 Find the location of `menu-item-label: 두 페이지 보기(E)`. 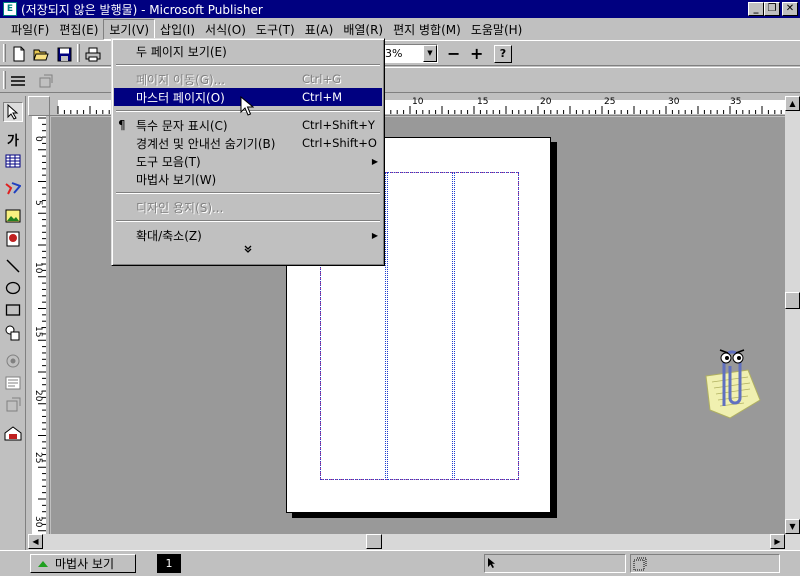

menu-item-label: 두 페이지 보기(E) is located at coordinates (181, 51).